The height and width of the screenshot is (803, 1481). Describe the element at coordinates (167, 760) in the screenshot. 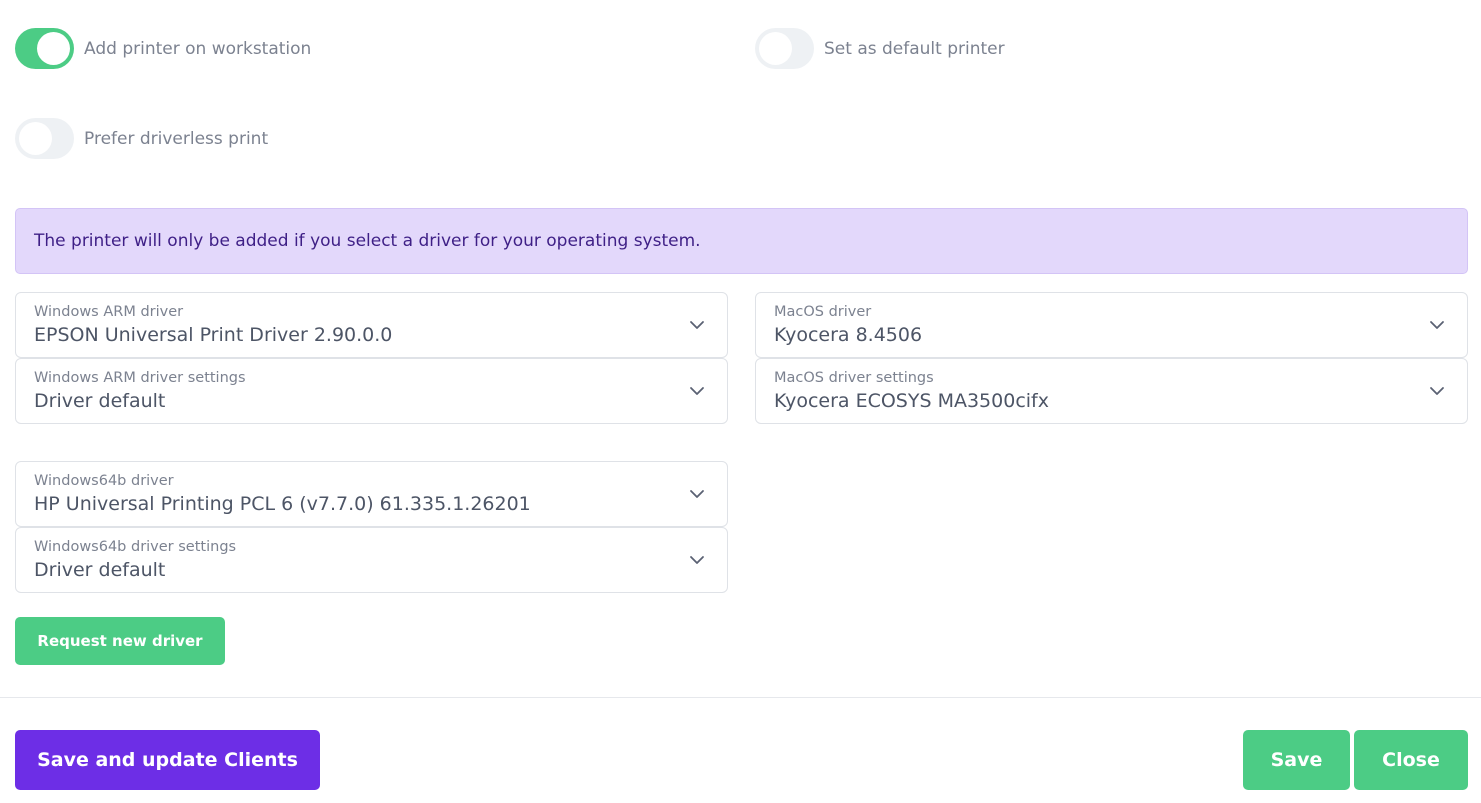

I see `save-and-update-clients-button: Save and update Clients` at that location.